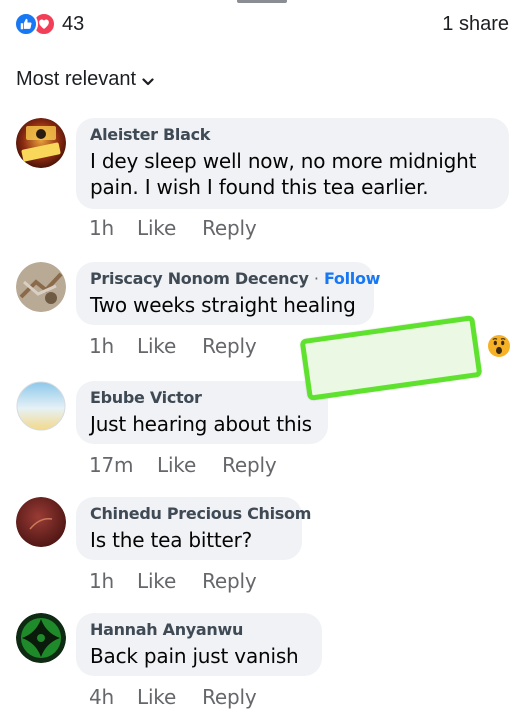 This screenshot has width=525, height=724. What do you see at coordinates (200, 513) in the screenshot?
I see `comment-author: Chinedu Precious Chisom` at bounding box center [200, 513].